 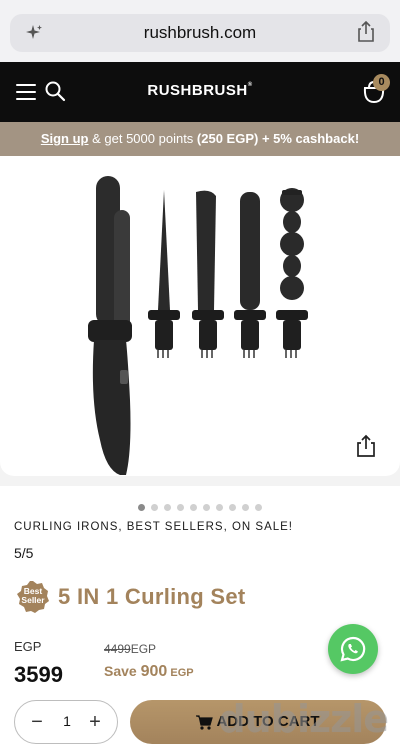 I want to click on best-seller-badge-text: Best Seller, so click(x=33, y=595).